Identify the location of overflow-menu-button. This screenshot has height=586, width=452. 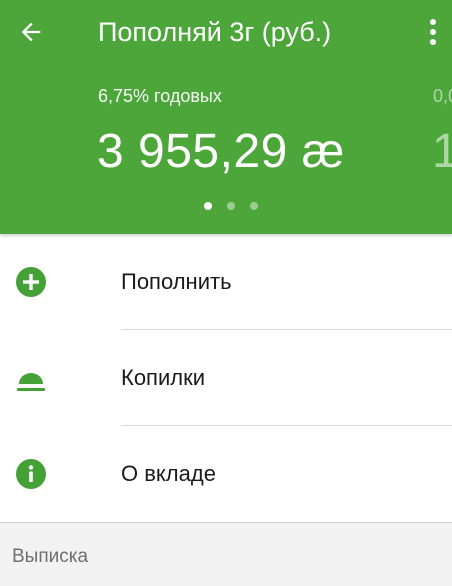
(433, 32).